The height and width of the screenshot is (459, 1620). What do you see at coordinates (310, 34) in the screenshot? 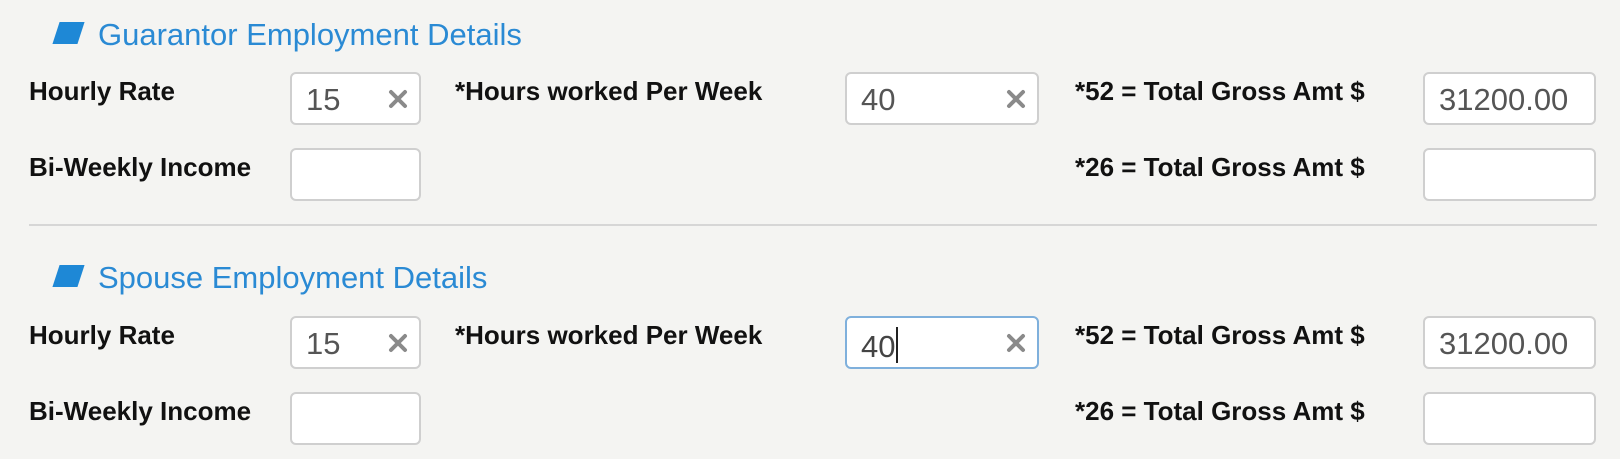
I see `section-title: Guarantor Employment Details` at bounding box center [310, 34].